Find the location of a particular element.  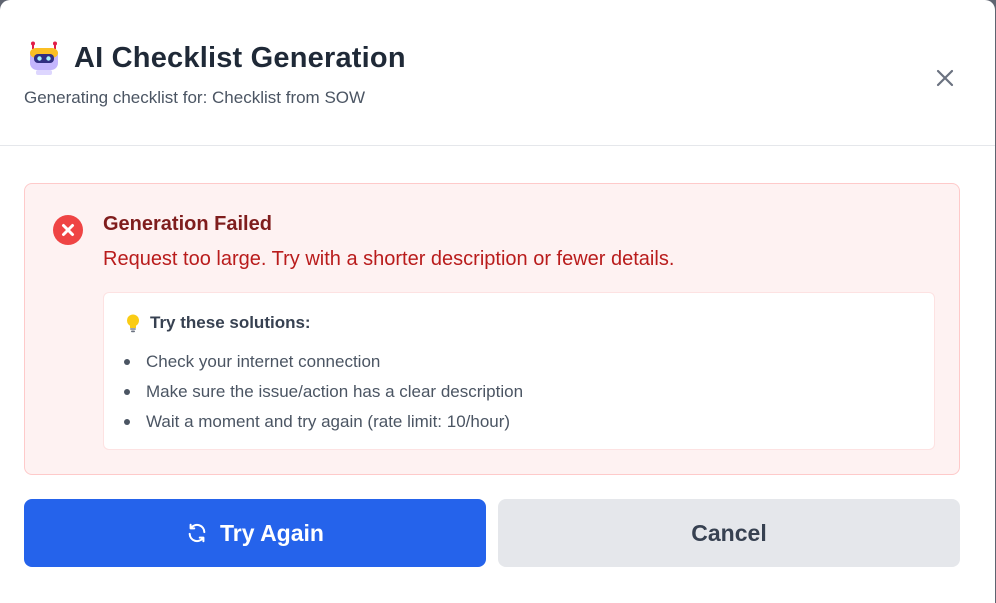

dialog-title: AI Checklist Generation is located at coordinates (240, 57).